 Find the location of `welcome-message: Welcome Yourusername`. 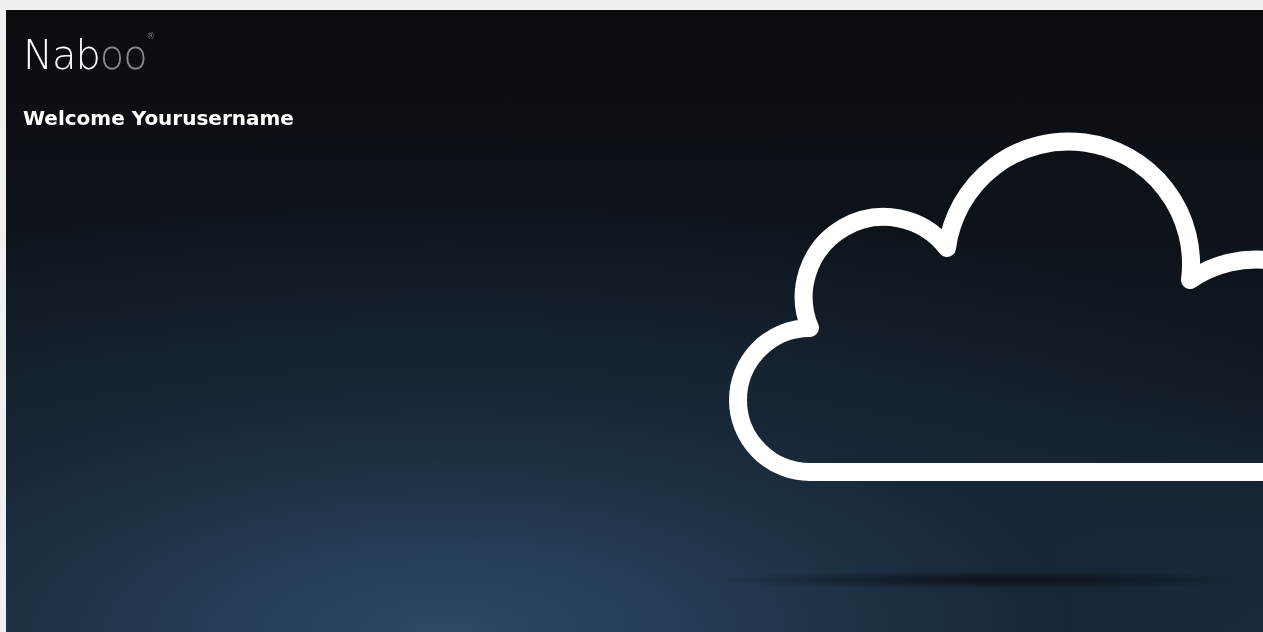

welcome-message: Welcome Yourusername is located at coordinates (158, 118).